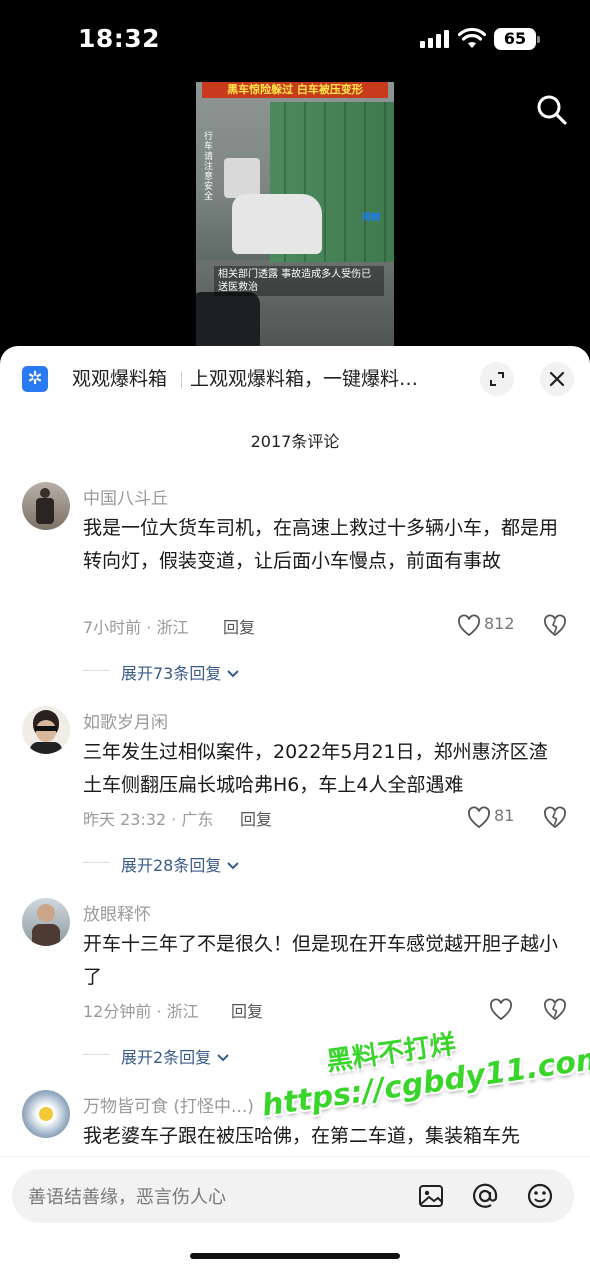 Image resolution: width=590 pixels, height=1280 pixels. What do you see at coordinates (148, 819) in the screenshot?
I see `comment-time-location: 昨天 23:32 · 广东` at bounding box center [148, 819].